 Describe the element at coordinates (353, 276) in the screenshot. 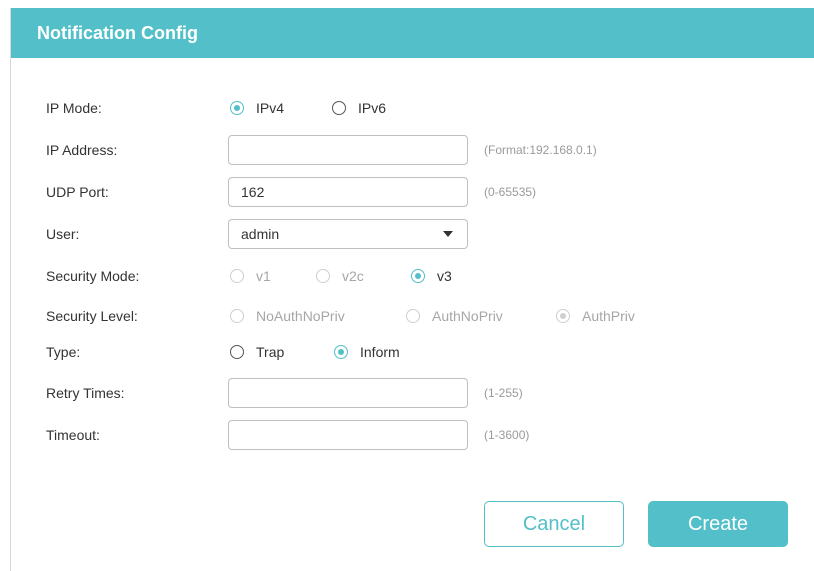

I see `security-mode-v2c-label: v2c` at that location.